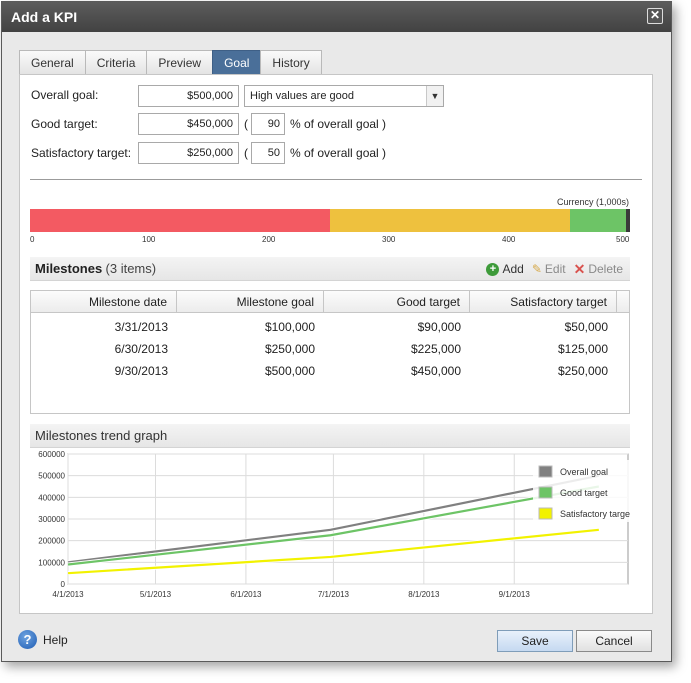 The image size is (691, 683). I want to click on x-tick-label: 7/1/2013, so click(334, 594).